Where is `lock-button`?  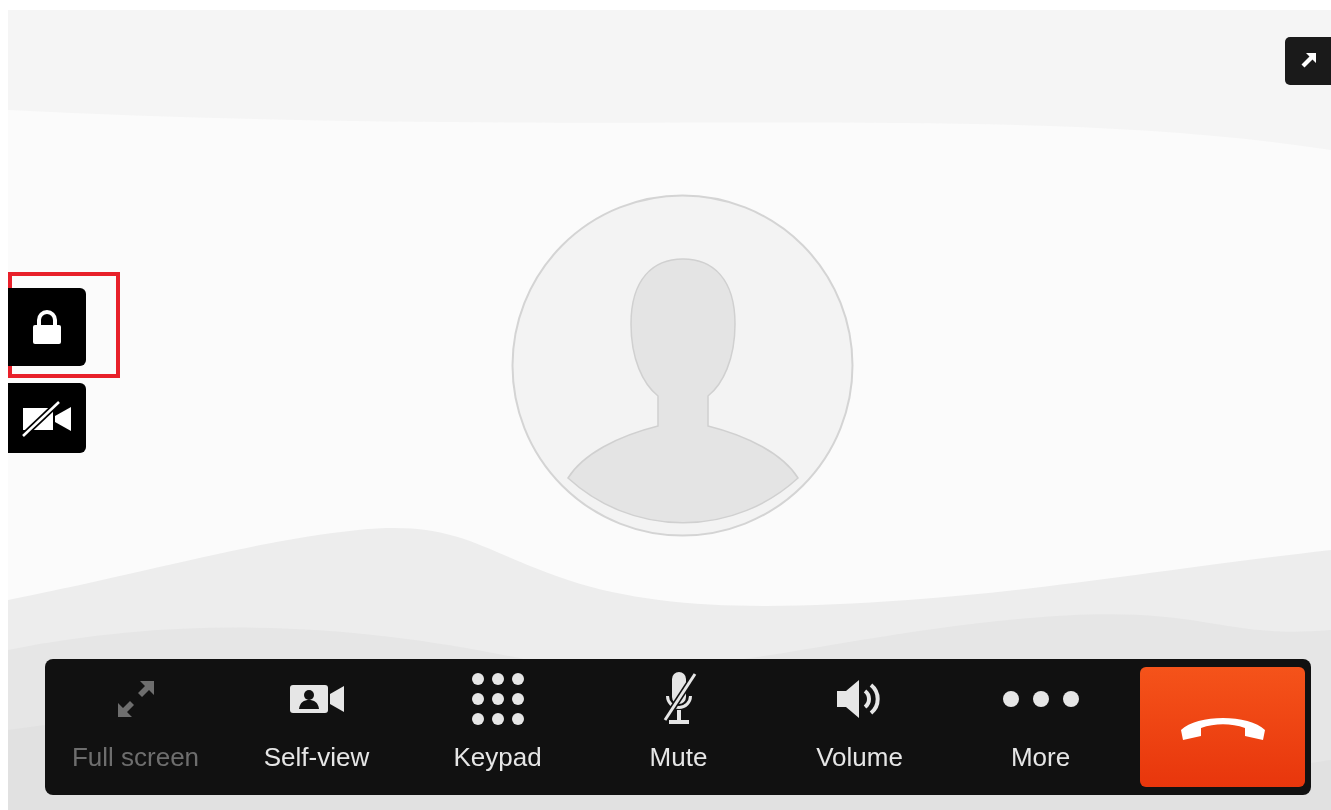 lock-button is located at coordinates (47, 327).